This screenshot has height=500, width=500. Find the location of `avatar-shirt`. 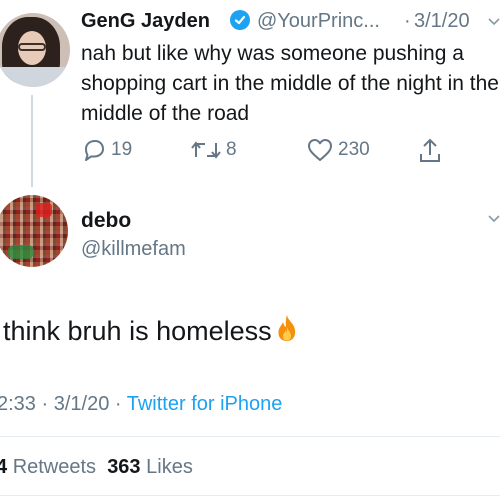

avatar-shirt is located at coordinates (35, 77).